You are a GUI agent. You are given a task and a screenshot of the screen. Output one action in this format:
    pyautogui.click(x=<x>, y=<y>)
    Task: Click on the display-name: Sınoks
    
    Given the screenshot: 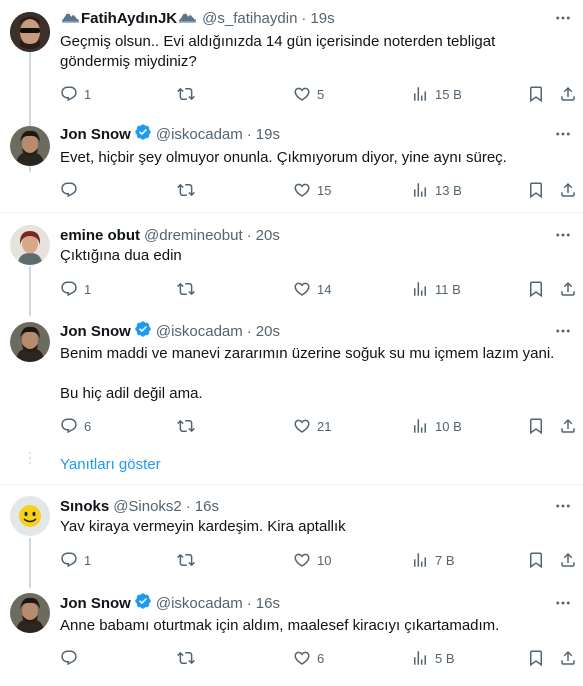 What is the action you would take?
    pyautogui.click(x=84, y=506)
    